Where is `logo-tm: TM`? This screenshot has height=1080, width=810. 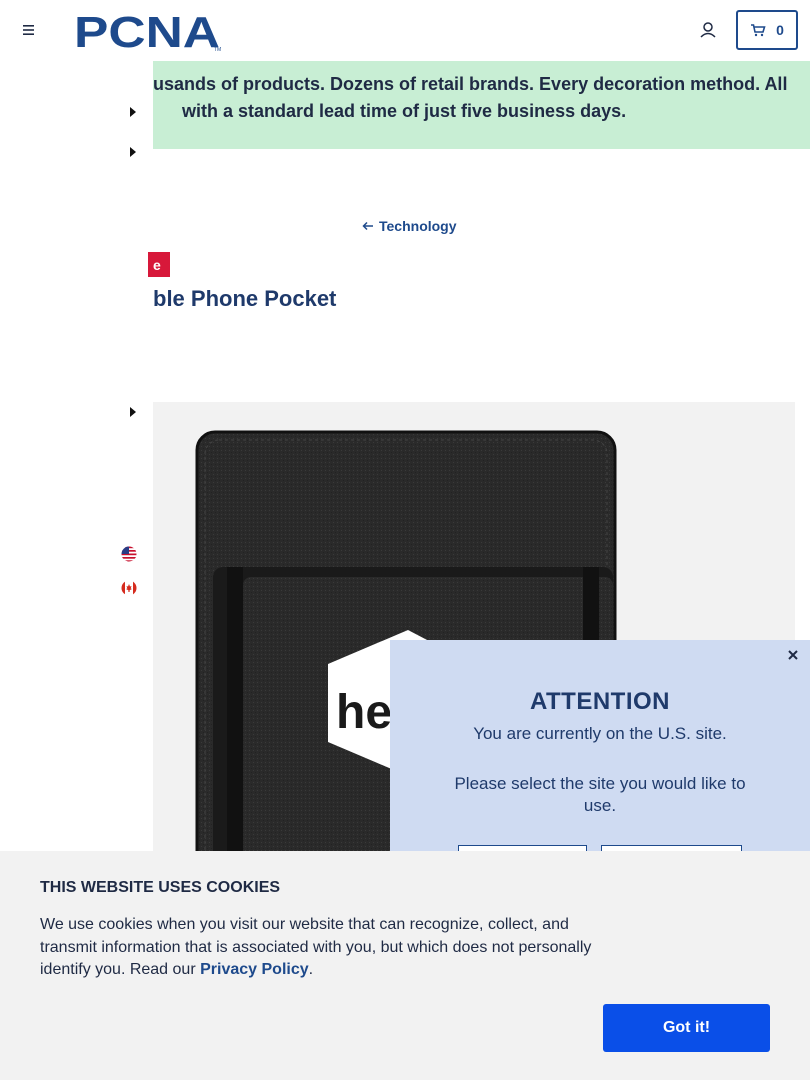
logo-tm: TM is located at coordinates (217, 49).